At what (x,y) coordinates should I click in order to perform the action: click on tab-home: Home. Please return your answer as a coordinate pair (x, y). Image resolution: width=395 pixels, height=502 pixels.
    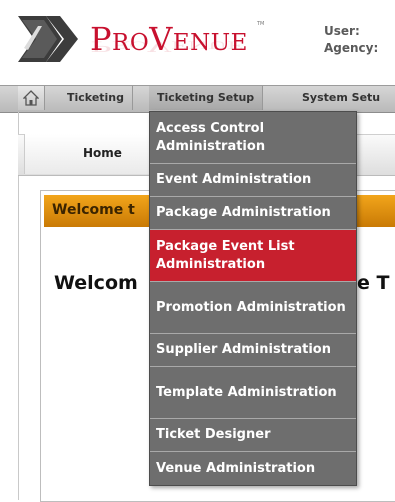
    Looking at the image, I should click on (94, 154).